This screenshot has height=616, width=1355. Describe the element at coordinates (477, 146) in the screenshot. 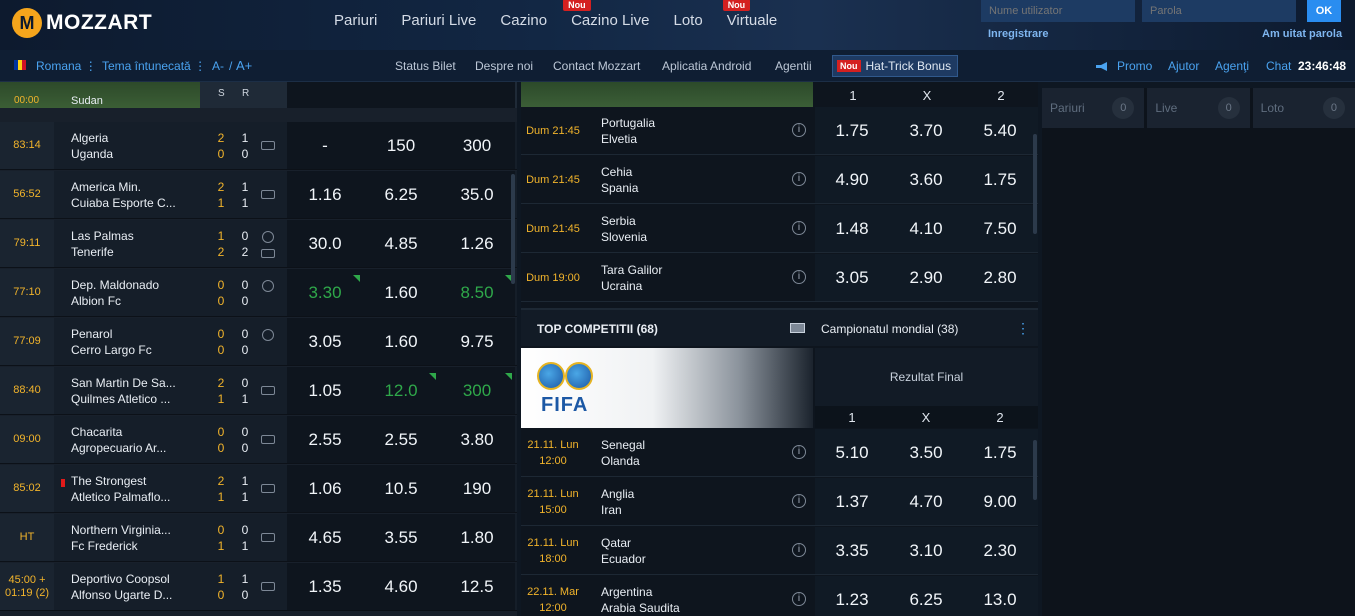

I see `odd-button: 300` at that location.